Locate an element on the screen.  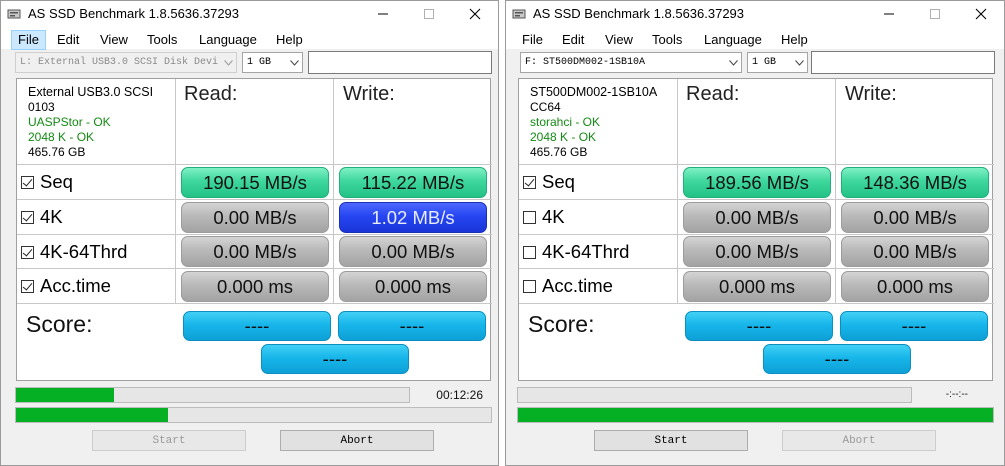
seq-write-result: 115.22 MB/s is located at coordinates (413, 182).